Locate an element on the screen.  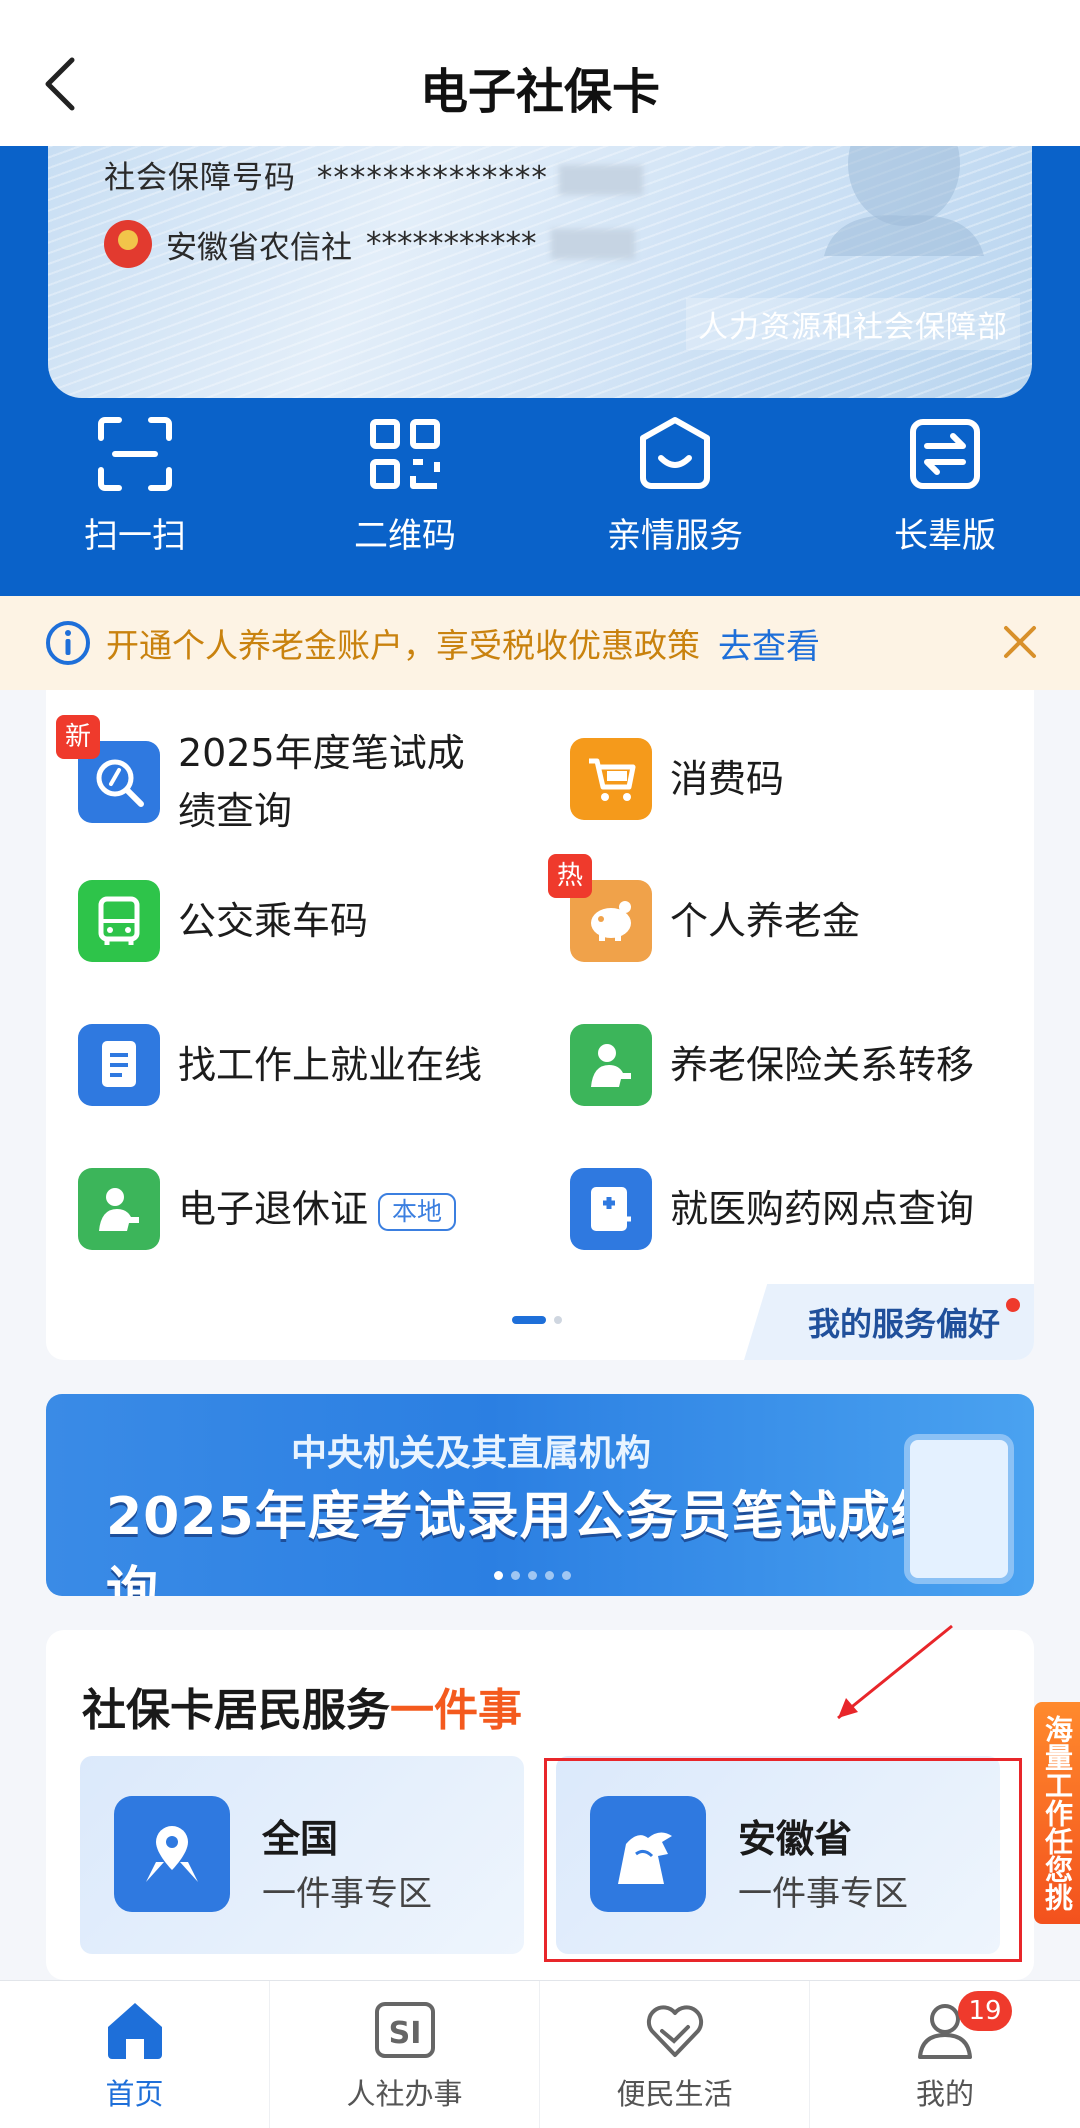
section-title: 社保卡居民服务一件事 is located at coordinates (302, 1710).